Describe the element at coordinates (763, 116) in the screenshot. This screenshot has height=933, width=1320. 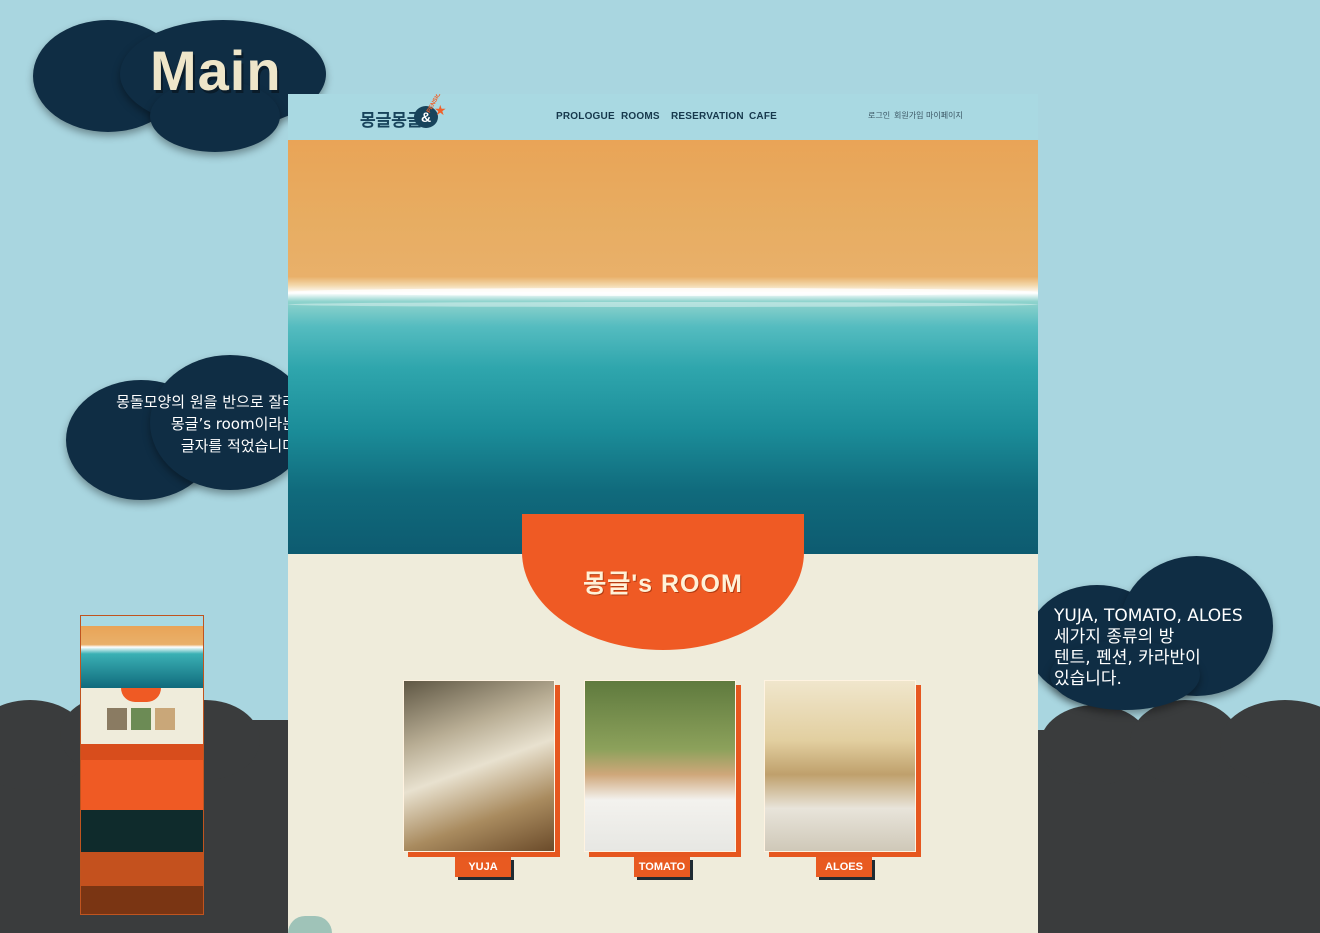
I see `nav-cafe: CAFE` at that location.